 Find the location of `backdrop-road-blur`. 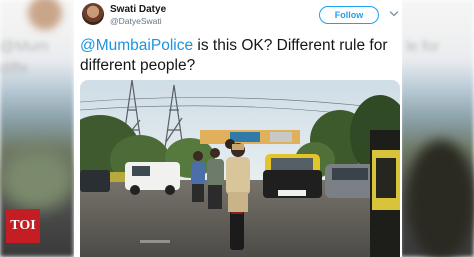

backdrop-road-blur is located at coordinates (37, 180).